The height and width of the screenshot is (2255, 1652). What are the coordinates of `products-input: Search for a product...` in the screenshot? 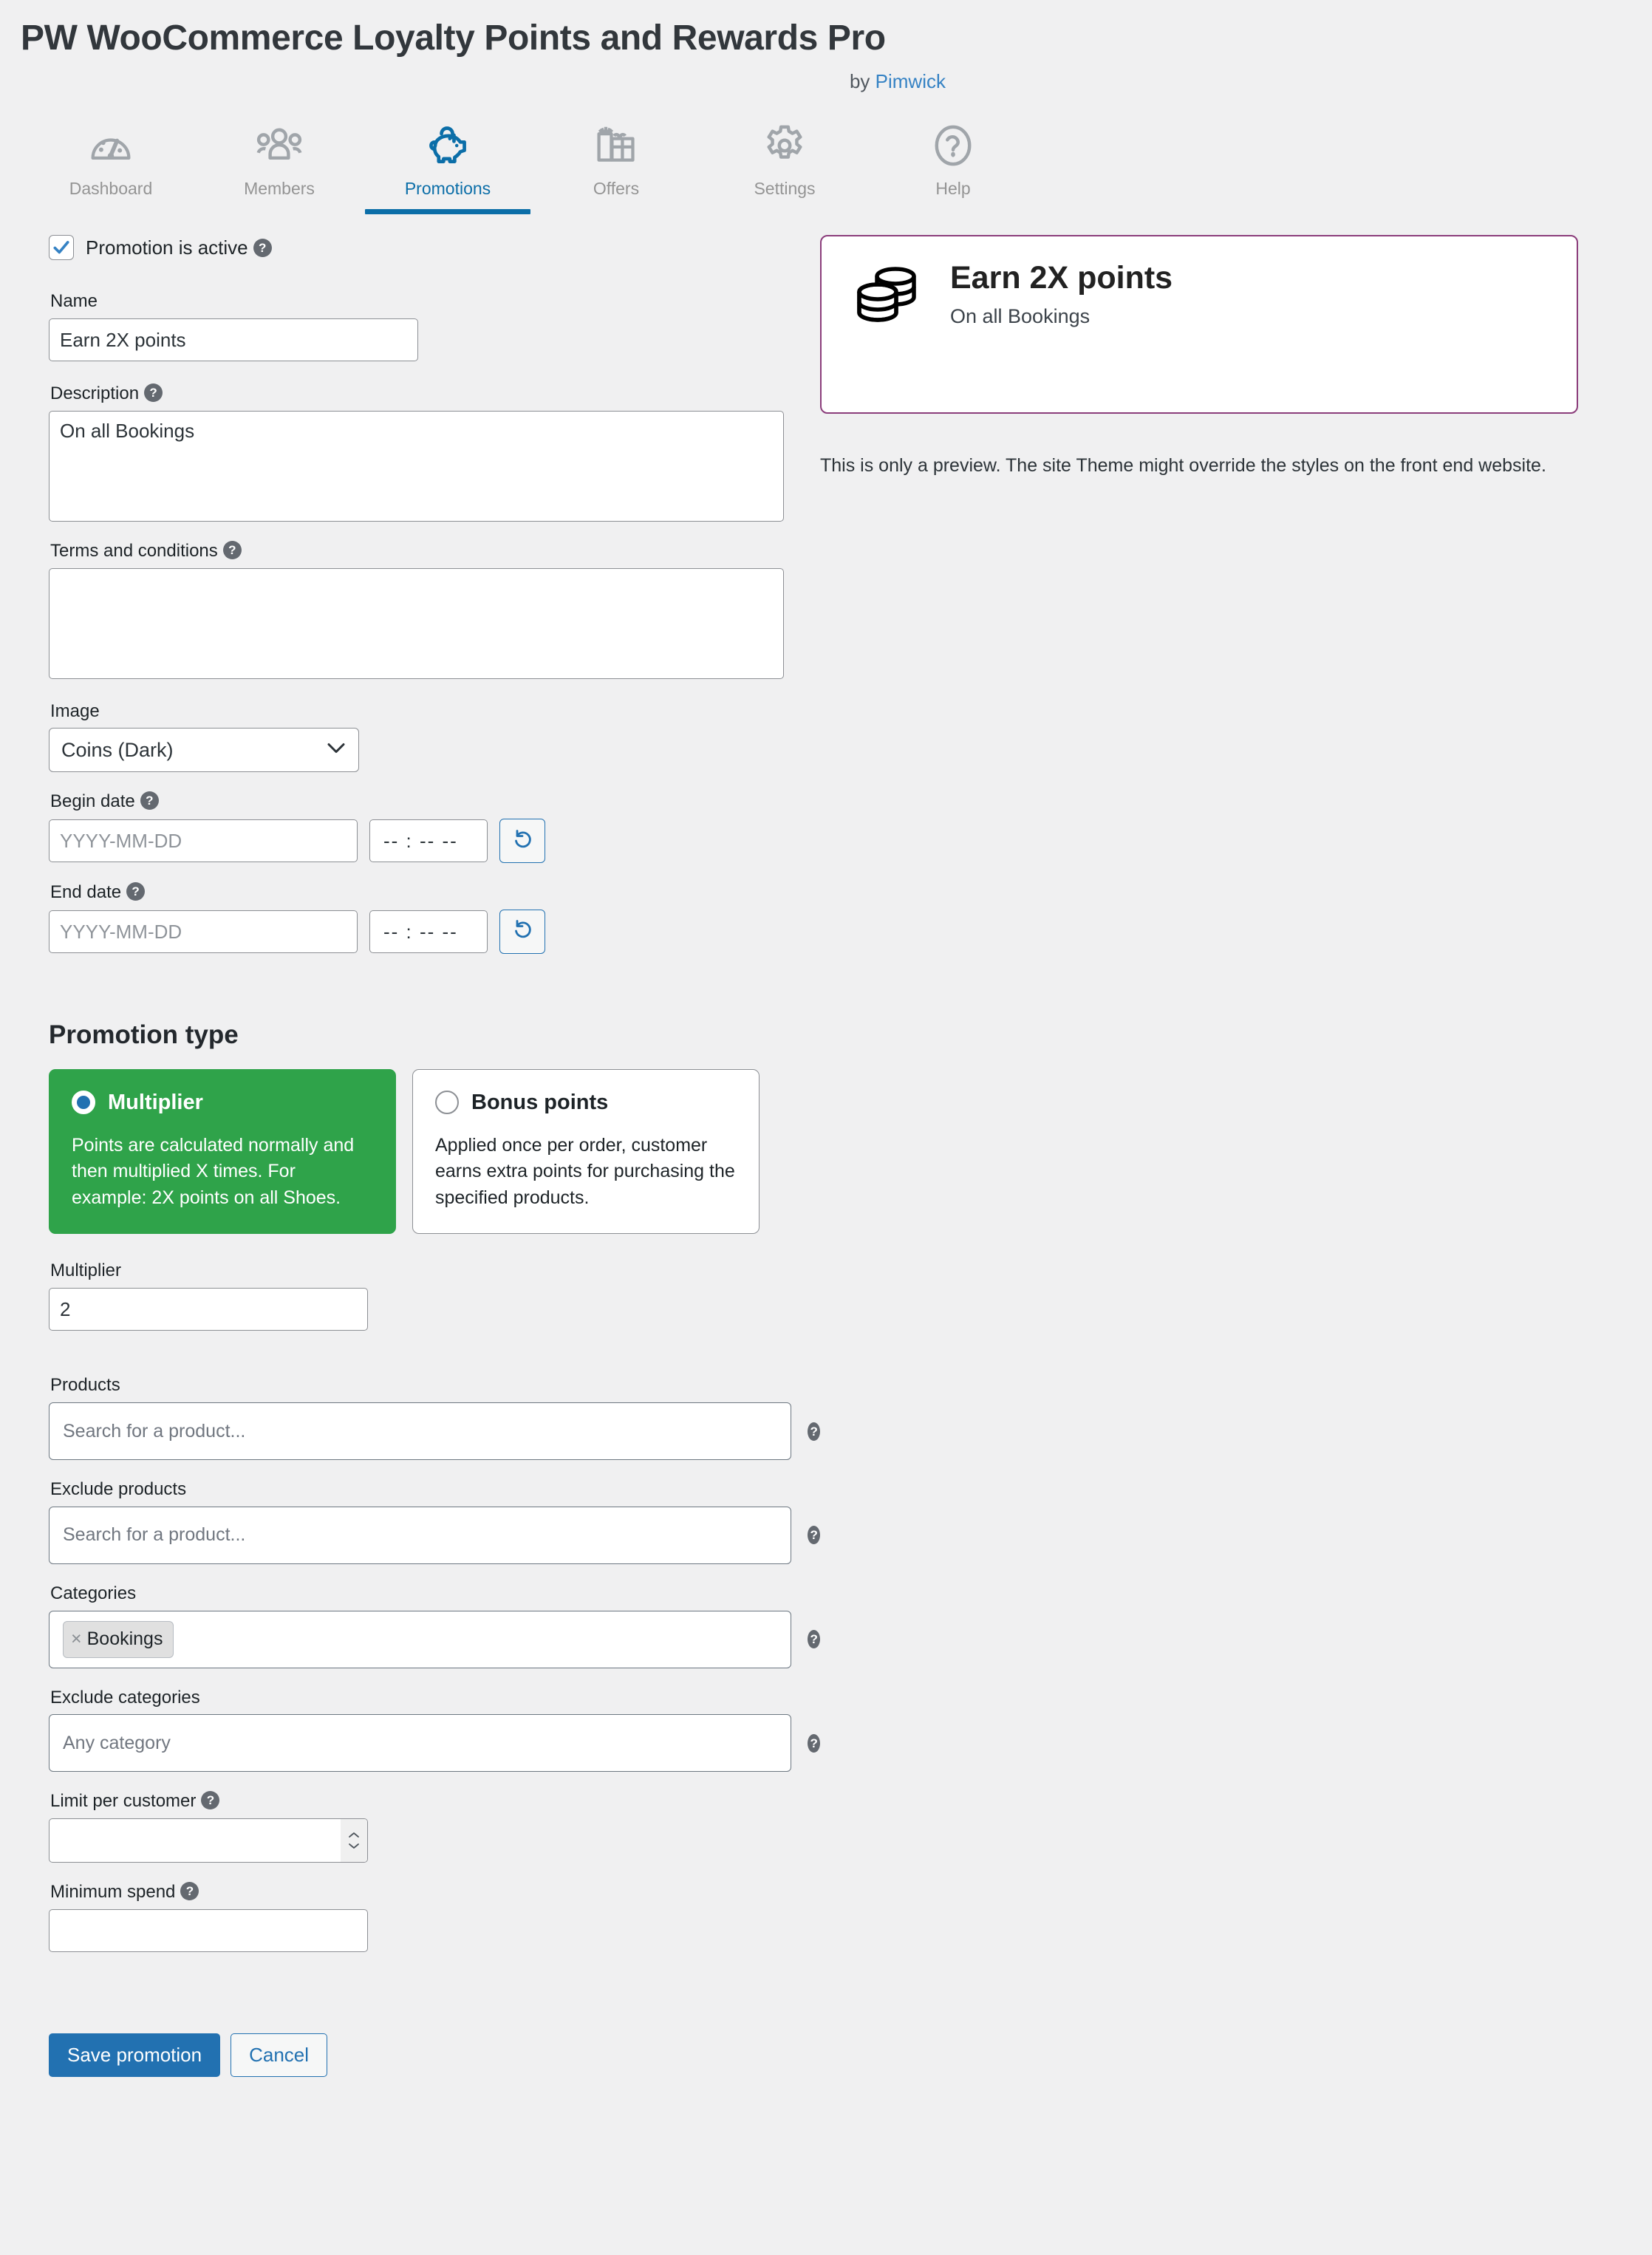 It's located at (420, 1431).